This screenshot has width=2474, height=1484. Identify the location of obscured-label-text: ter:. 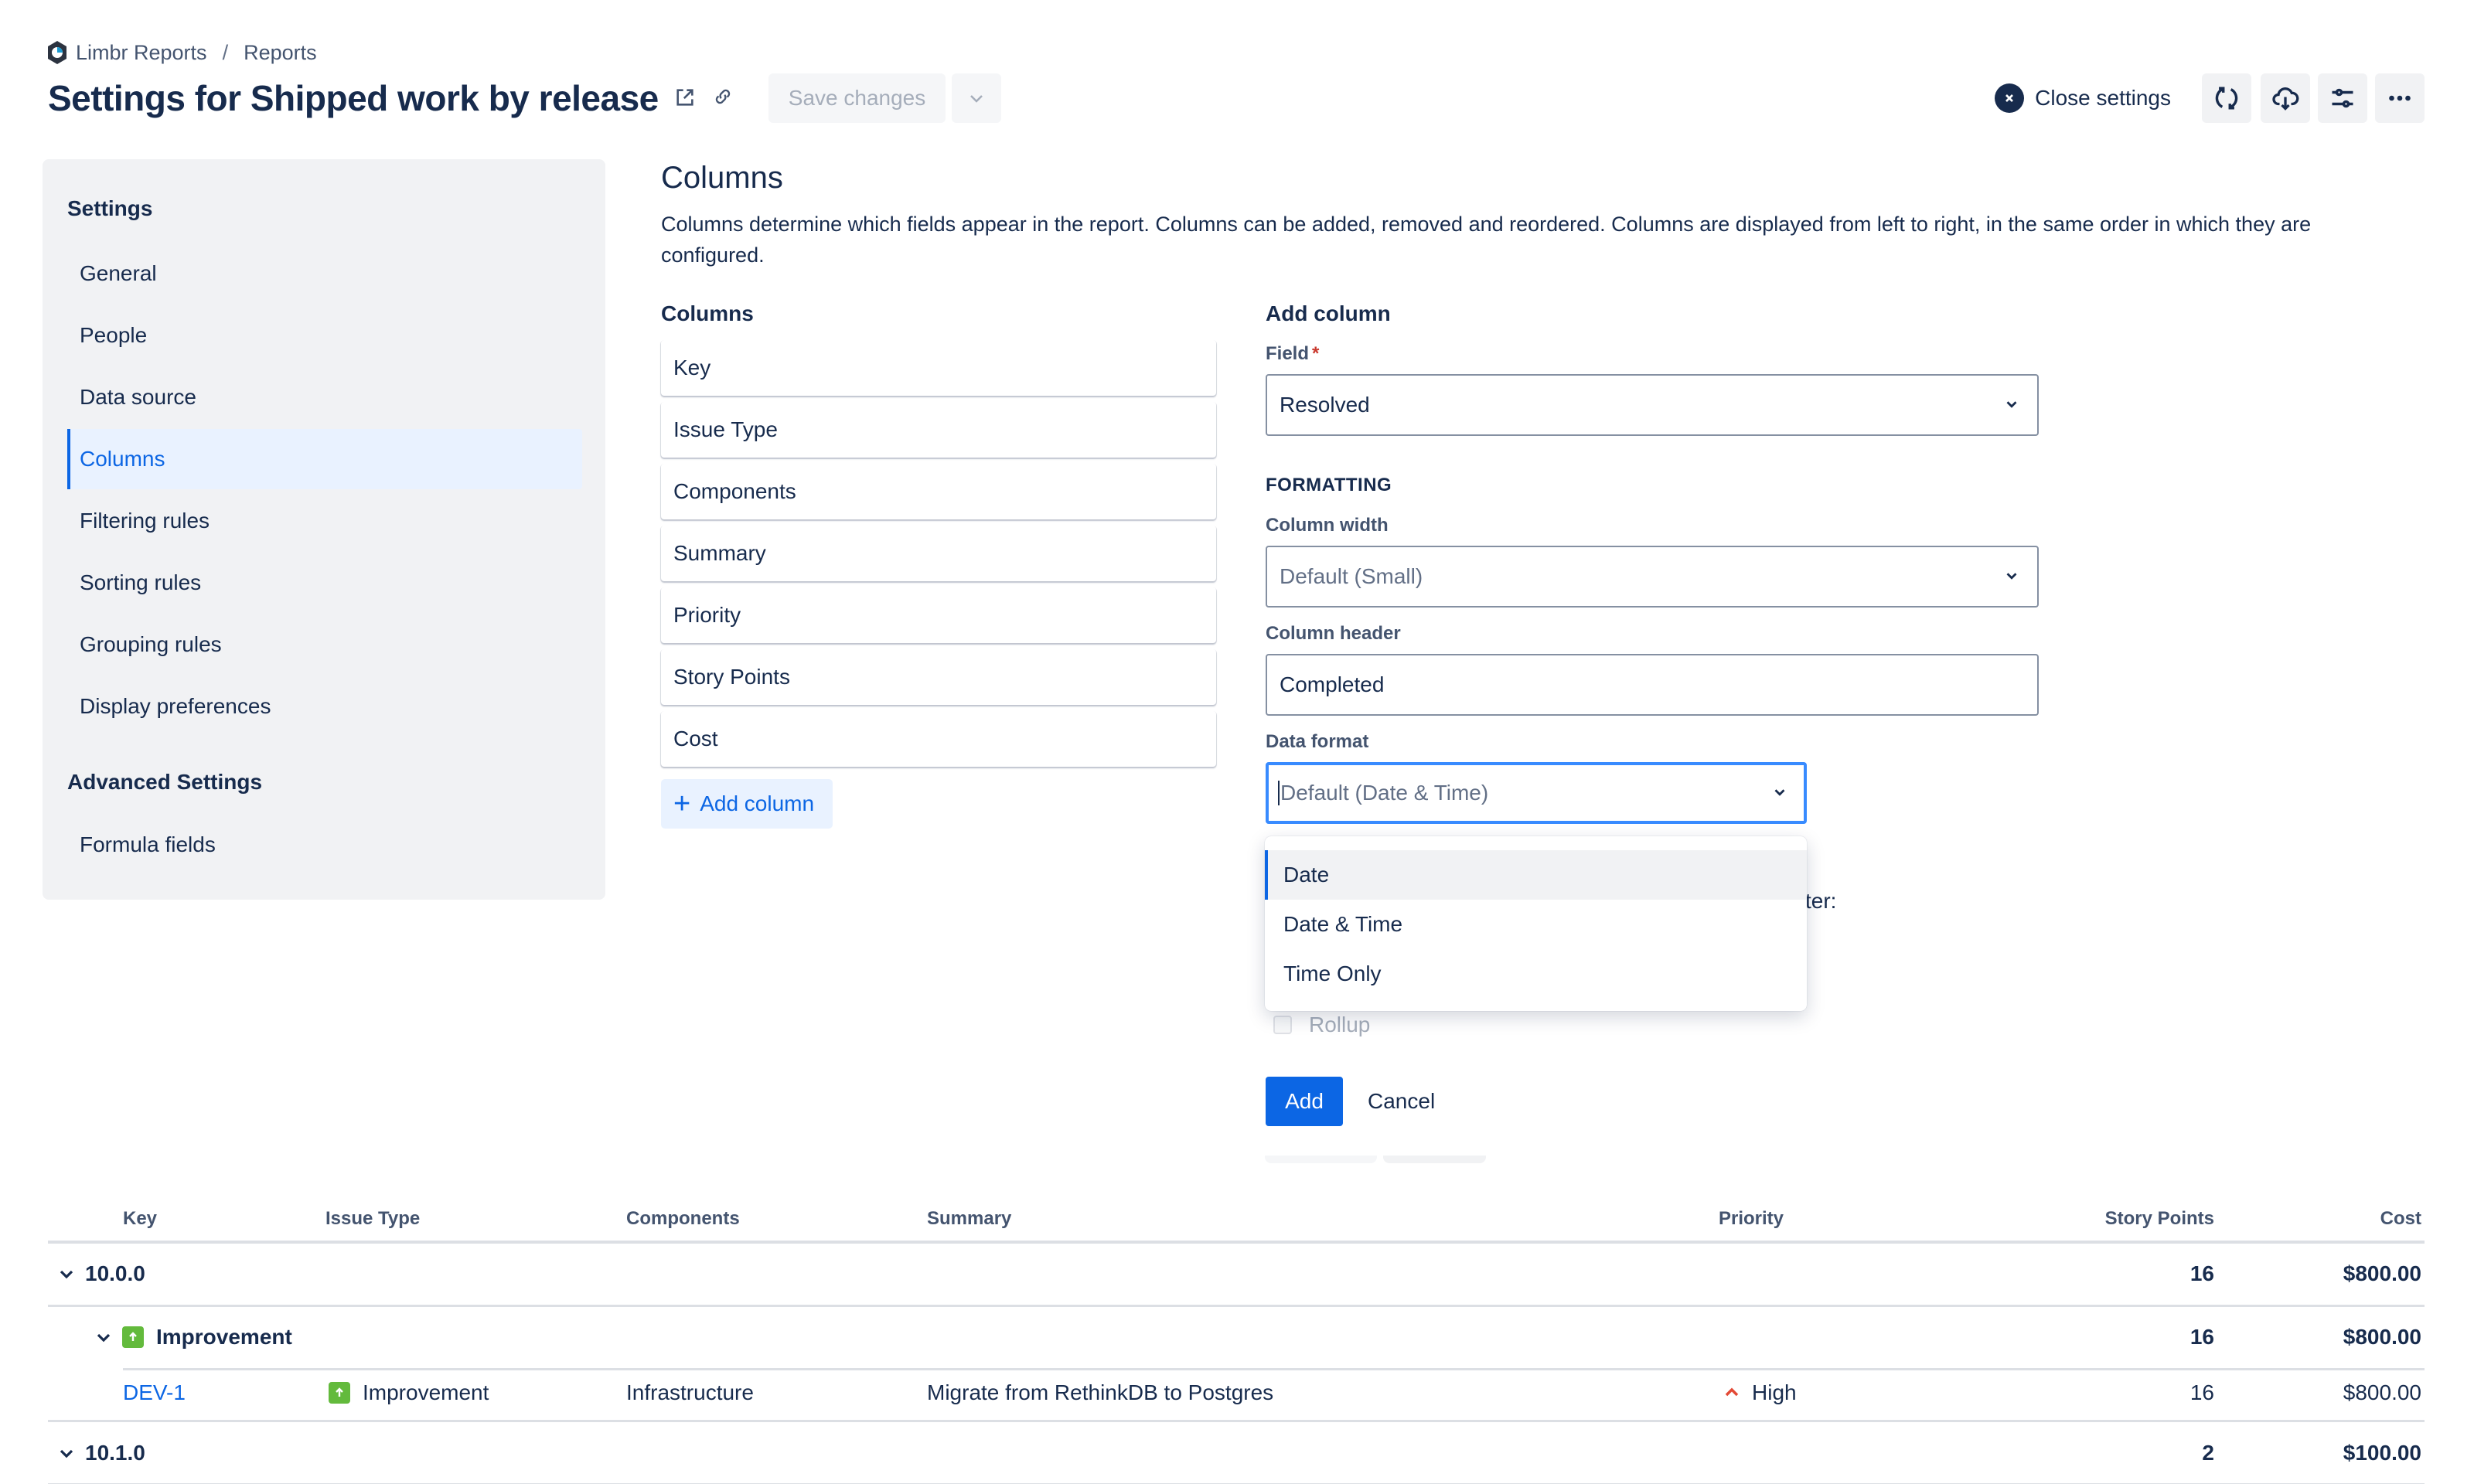
(1821, 901).